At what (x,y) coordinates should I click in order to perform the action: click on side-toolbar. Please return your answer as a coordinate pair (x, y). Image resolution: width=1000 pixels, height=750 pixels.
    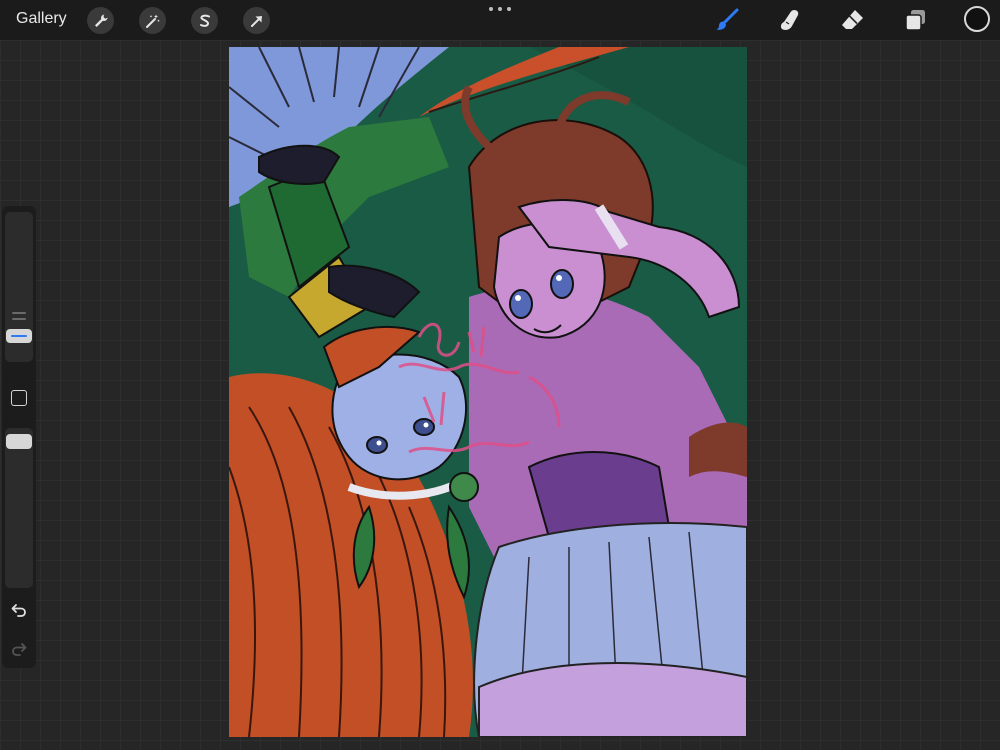
    Looking at the image, I should click on (19, 437).